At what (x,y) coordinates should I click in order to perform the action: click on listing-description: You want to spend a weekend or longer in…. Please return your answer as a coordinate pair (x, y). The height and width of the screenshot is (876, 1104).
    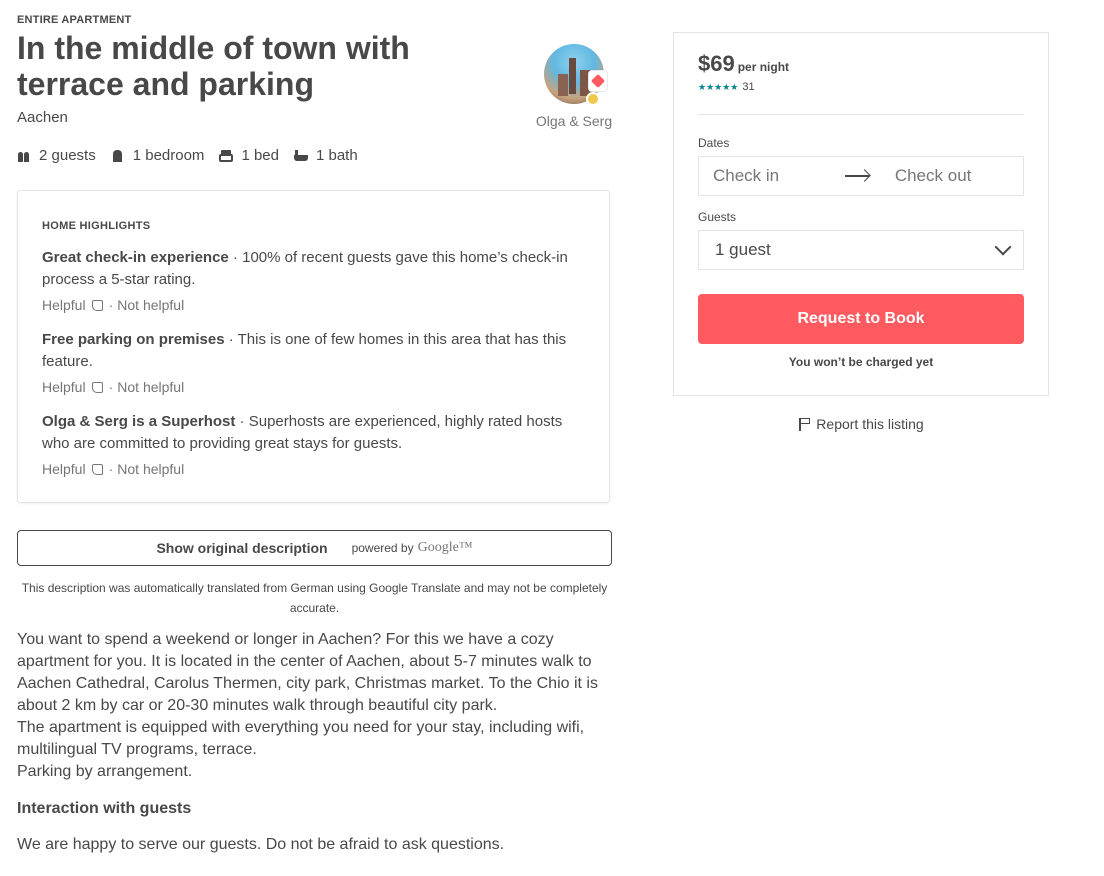
    Looking at the image, I should click on (307, 705).